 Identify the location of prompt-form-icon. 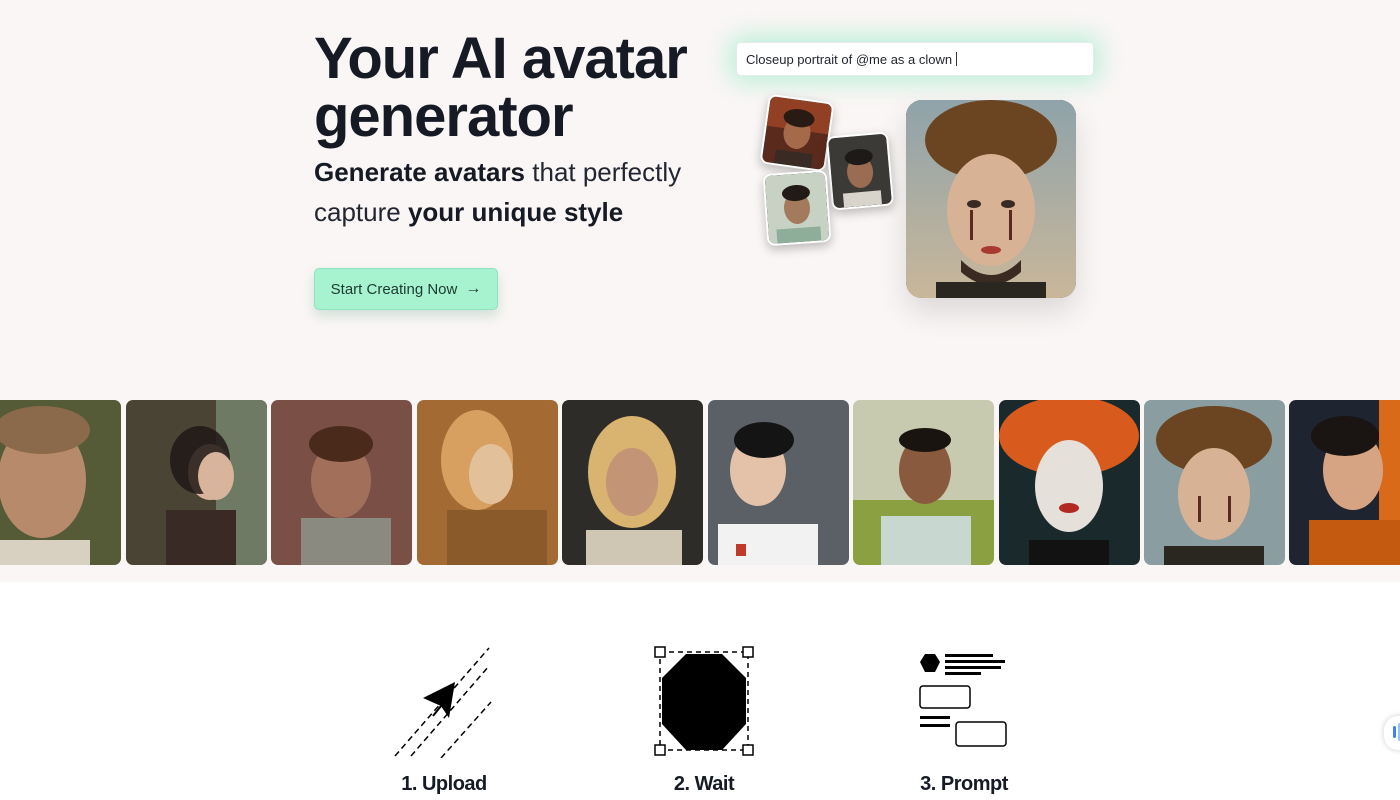
(965, 702).